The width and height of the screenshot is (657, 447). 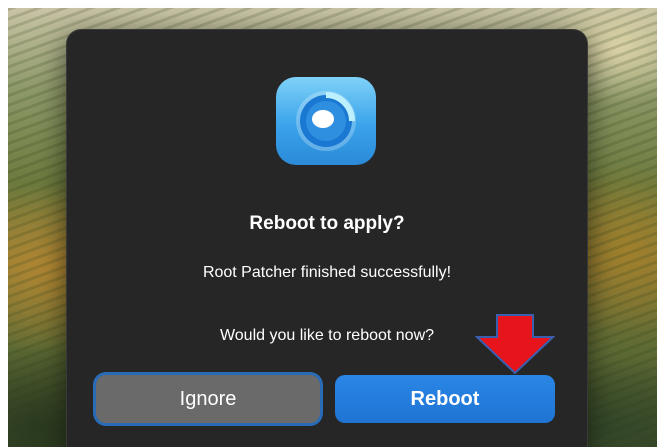 What do you see at coordinates (445, 399) in the screenshot?
I see `reboot-button: Reboot` at bounding box center [445, 399].